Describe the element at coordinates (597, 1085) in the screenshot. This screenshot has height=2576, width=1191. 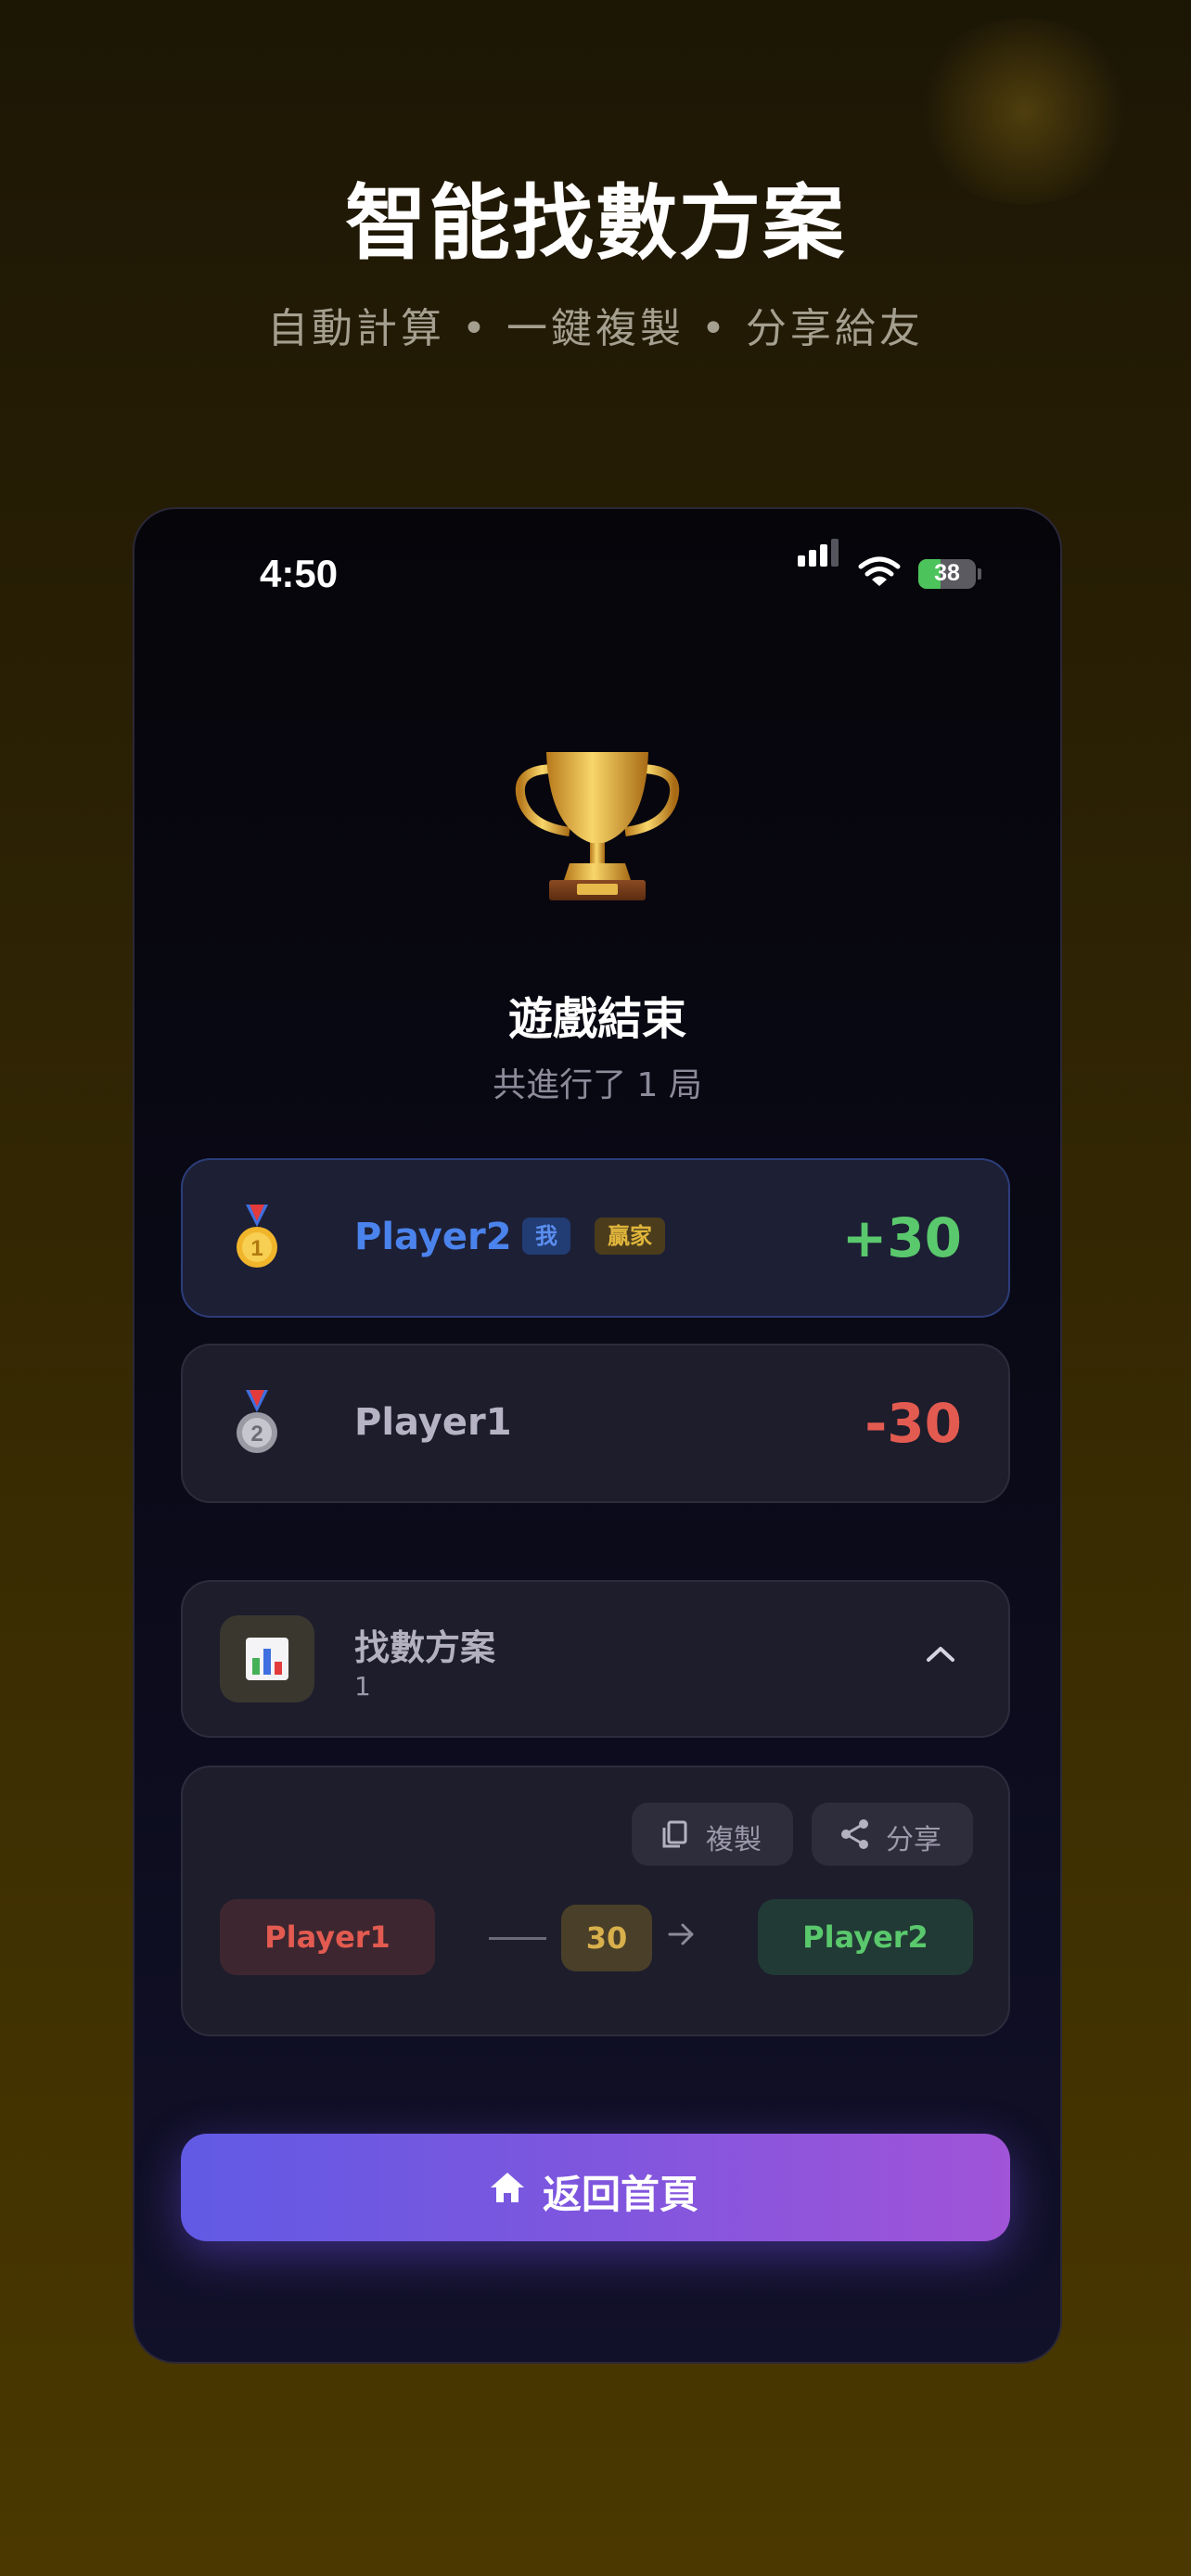
I see `rounds-played-text: 共進行了 1 局` at that location.